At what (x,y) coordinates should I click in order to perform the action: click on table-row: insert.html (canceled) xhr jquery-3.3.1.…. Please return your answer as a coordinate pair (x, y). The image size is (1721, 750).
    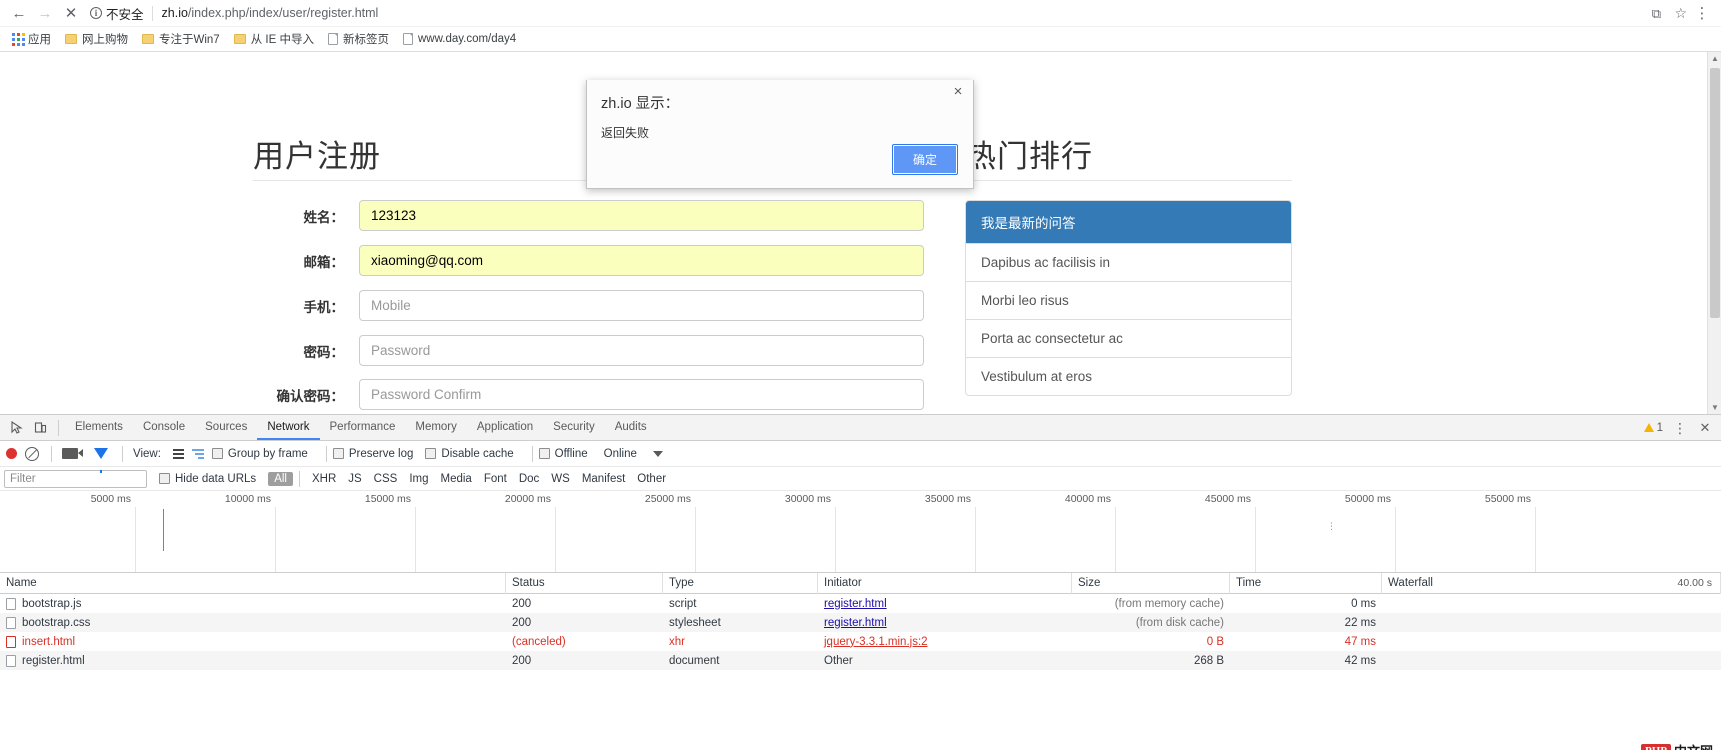
    Looking at the image, I should click on (860, 641).